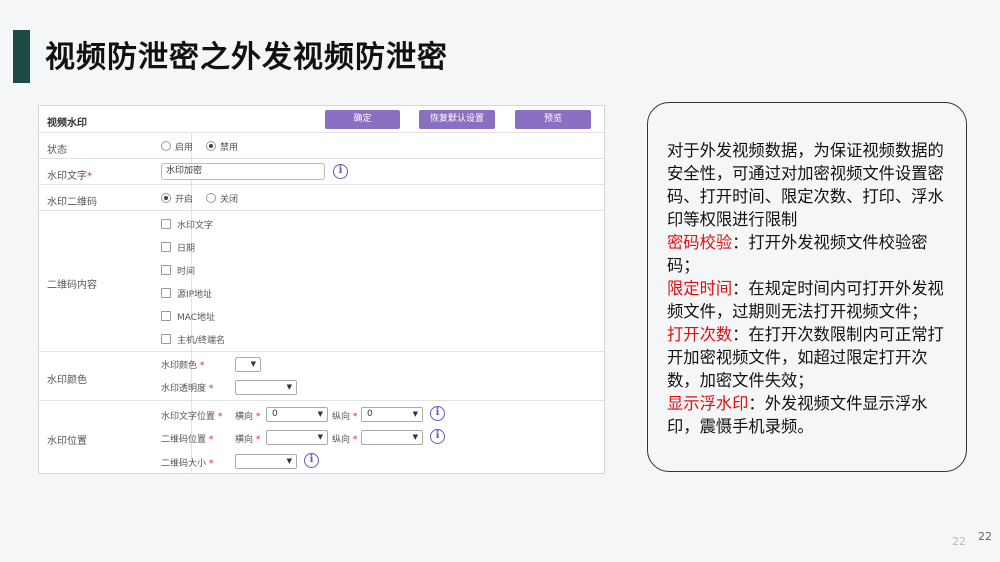 The image size is (1000, 562). Describe the element at coordinates (708, 403) in the screenshot. I see `feature-key-watermark: 显示浮水印` at that location.